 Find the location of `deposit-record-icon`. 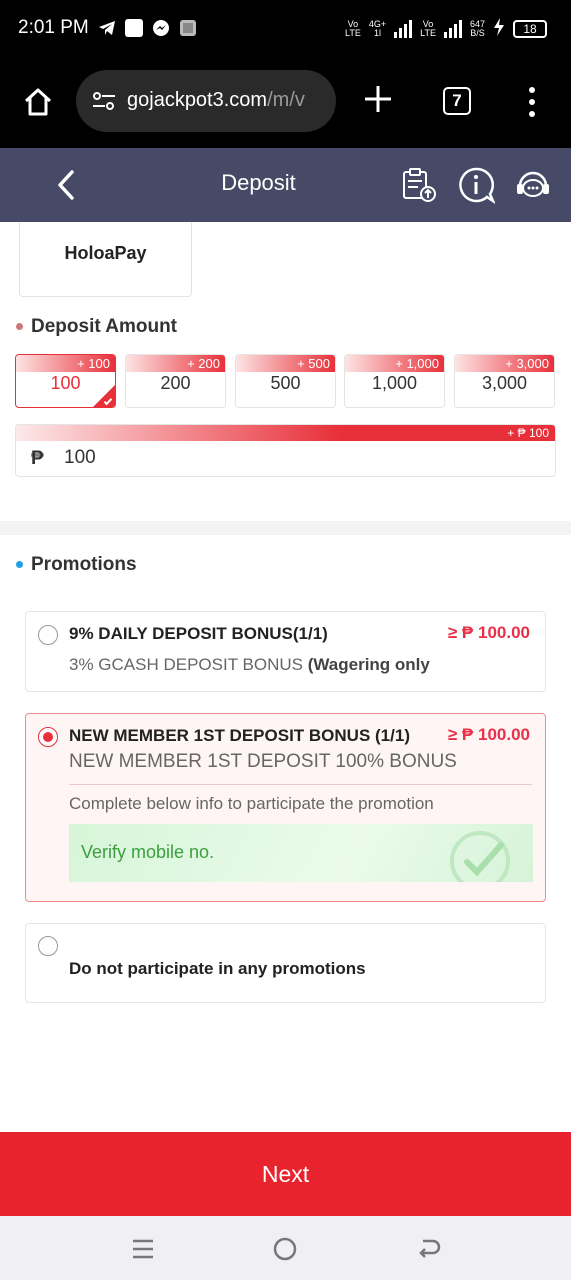

deposit-record-icon is located at coordinates (419, 185).